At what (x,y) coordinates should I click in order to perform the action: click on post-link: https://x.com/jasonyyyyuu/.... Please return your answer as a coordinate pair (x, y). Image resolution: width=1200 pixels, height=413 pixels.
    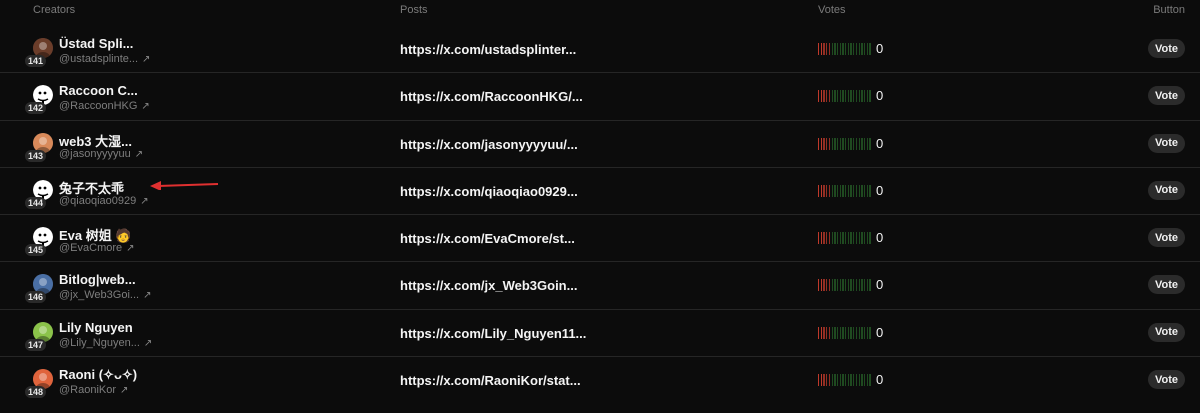
    Looking at the image, I should click on (489, 144).